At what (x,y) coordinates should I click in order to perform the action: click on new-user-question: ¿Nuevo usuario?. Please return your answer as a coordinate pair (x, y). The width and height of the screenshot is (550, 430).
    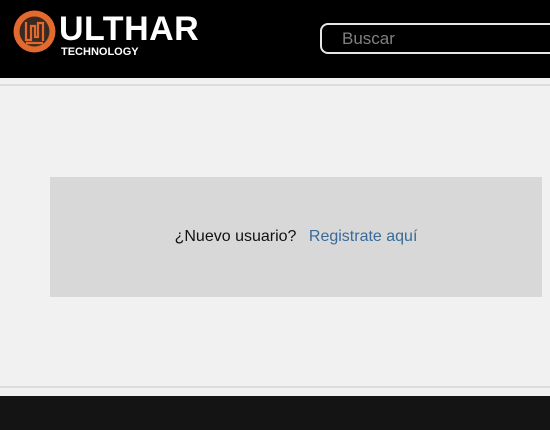
    Looking at the image, I should click on (235, 236).